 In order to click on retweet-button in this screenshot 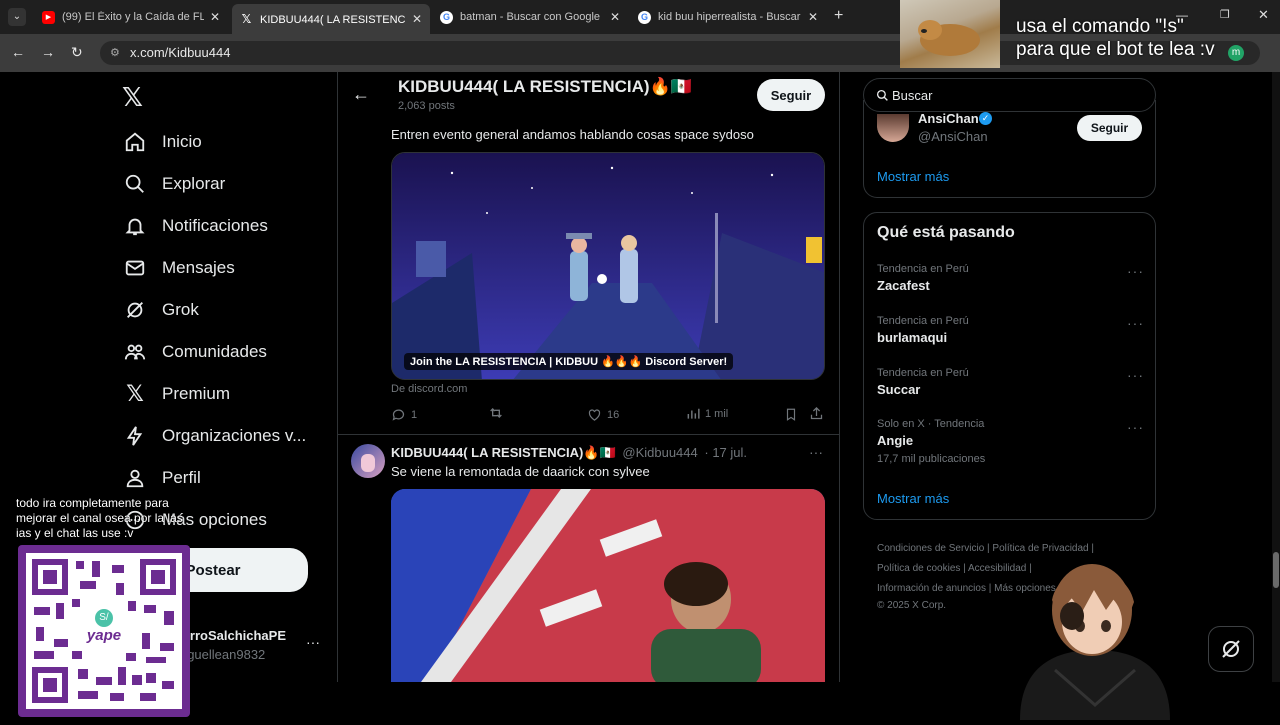, I will do `click(496, 415)`.